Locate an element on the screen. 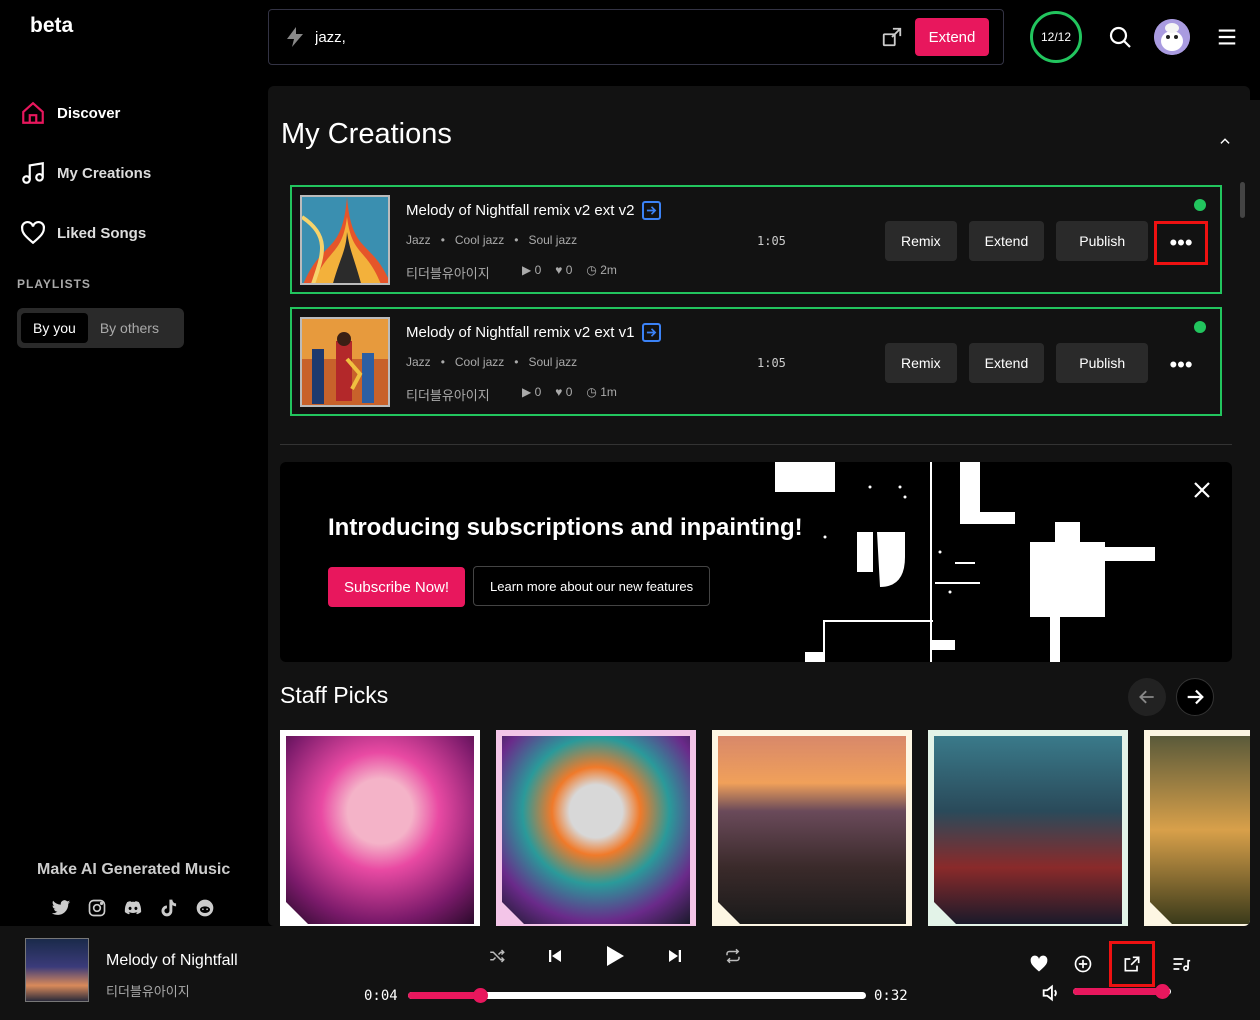  scrollbar is located at coordinates (1242, 200).